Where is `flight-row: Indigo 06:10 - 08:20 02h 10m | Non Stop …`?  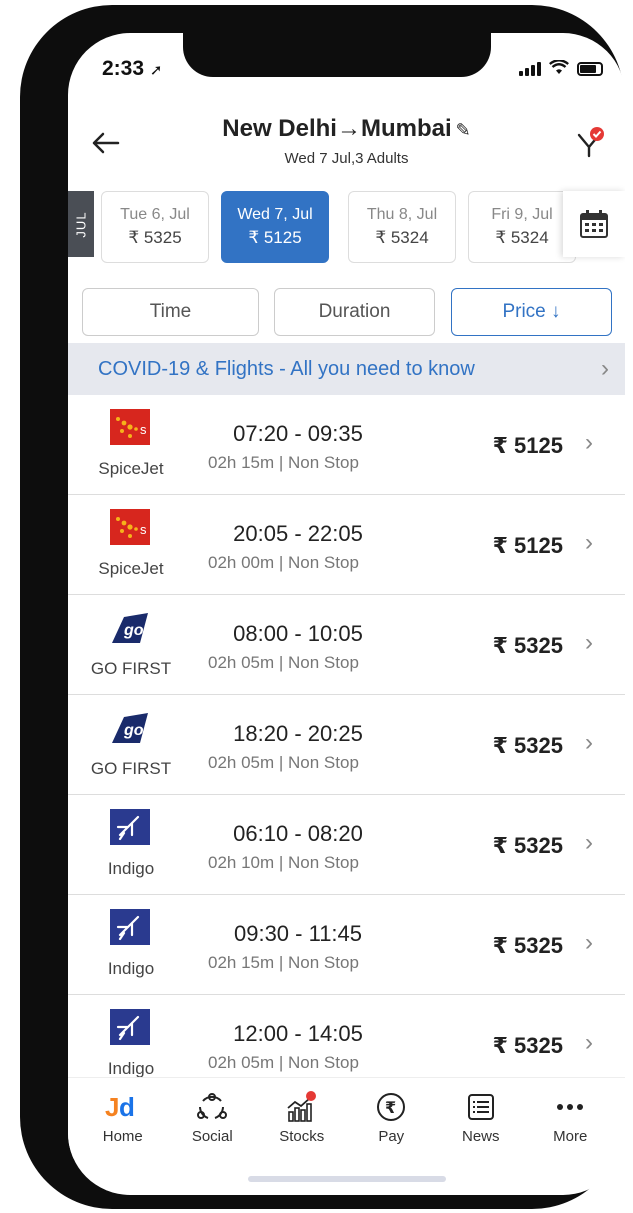
flight-row: Indigo 06:10 - 08:20 02h 10m | Non Stop … is located at coordinates (346, 845).